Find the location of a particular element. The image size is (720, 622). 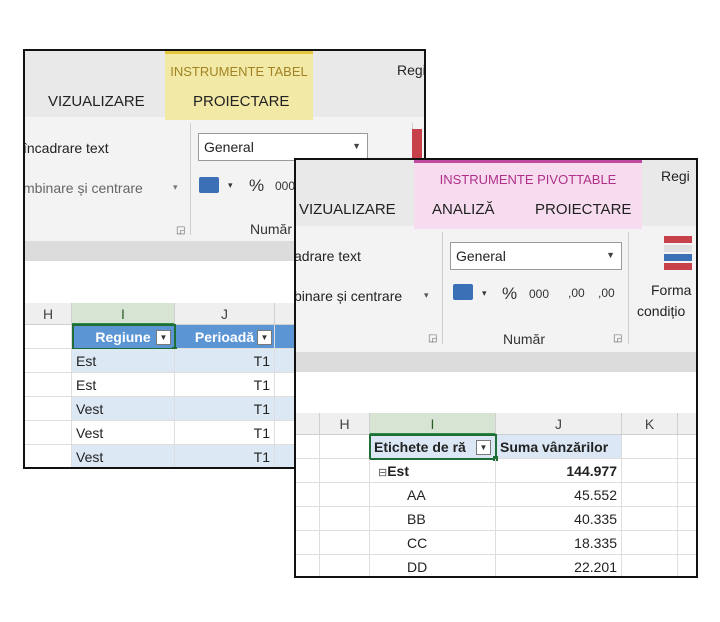

pivot-row-label: CC is located at coordinates (433, 543).